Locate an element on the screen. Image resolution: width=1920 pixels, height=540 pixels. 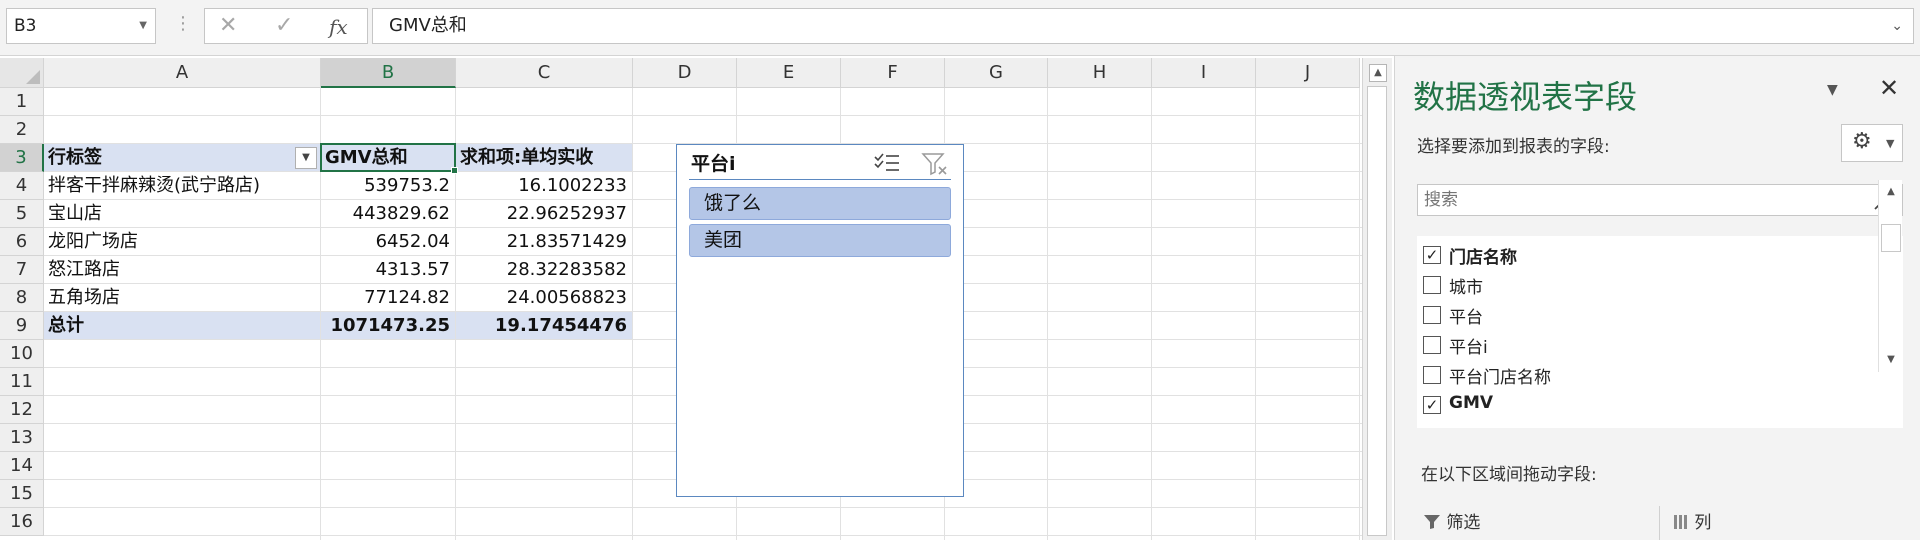
row-header-10: 10 is located at coordinates (22, 354).